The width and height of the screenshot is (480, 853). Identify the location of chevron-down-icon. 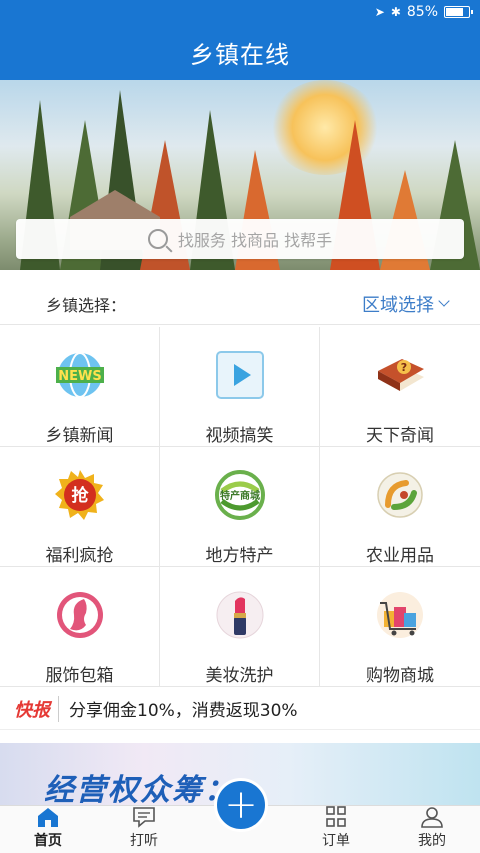
(444, 301).